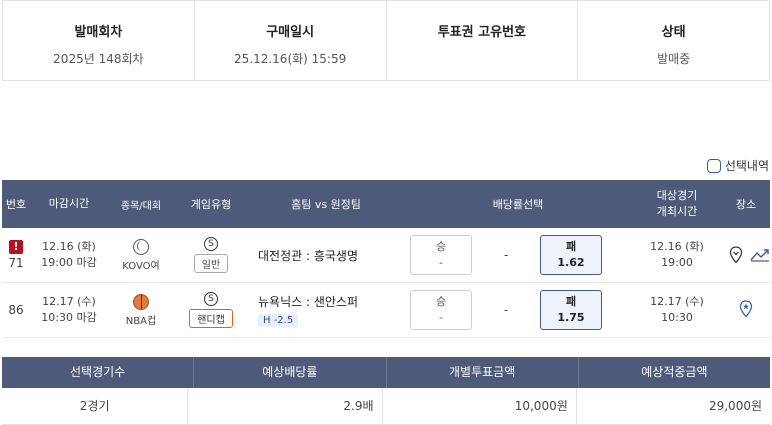 Image resolution: width=772 pixels, height=425 pixels. What do you see at coordinates (677, 317) in the screenshot?
I see `event-time: 10:30` at bounding box center [677, 317].